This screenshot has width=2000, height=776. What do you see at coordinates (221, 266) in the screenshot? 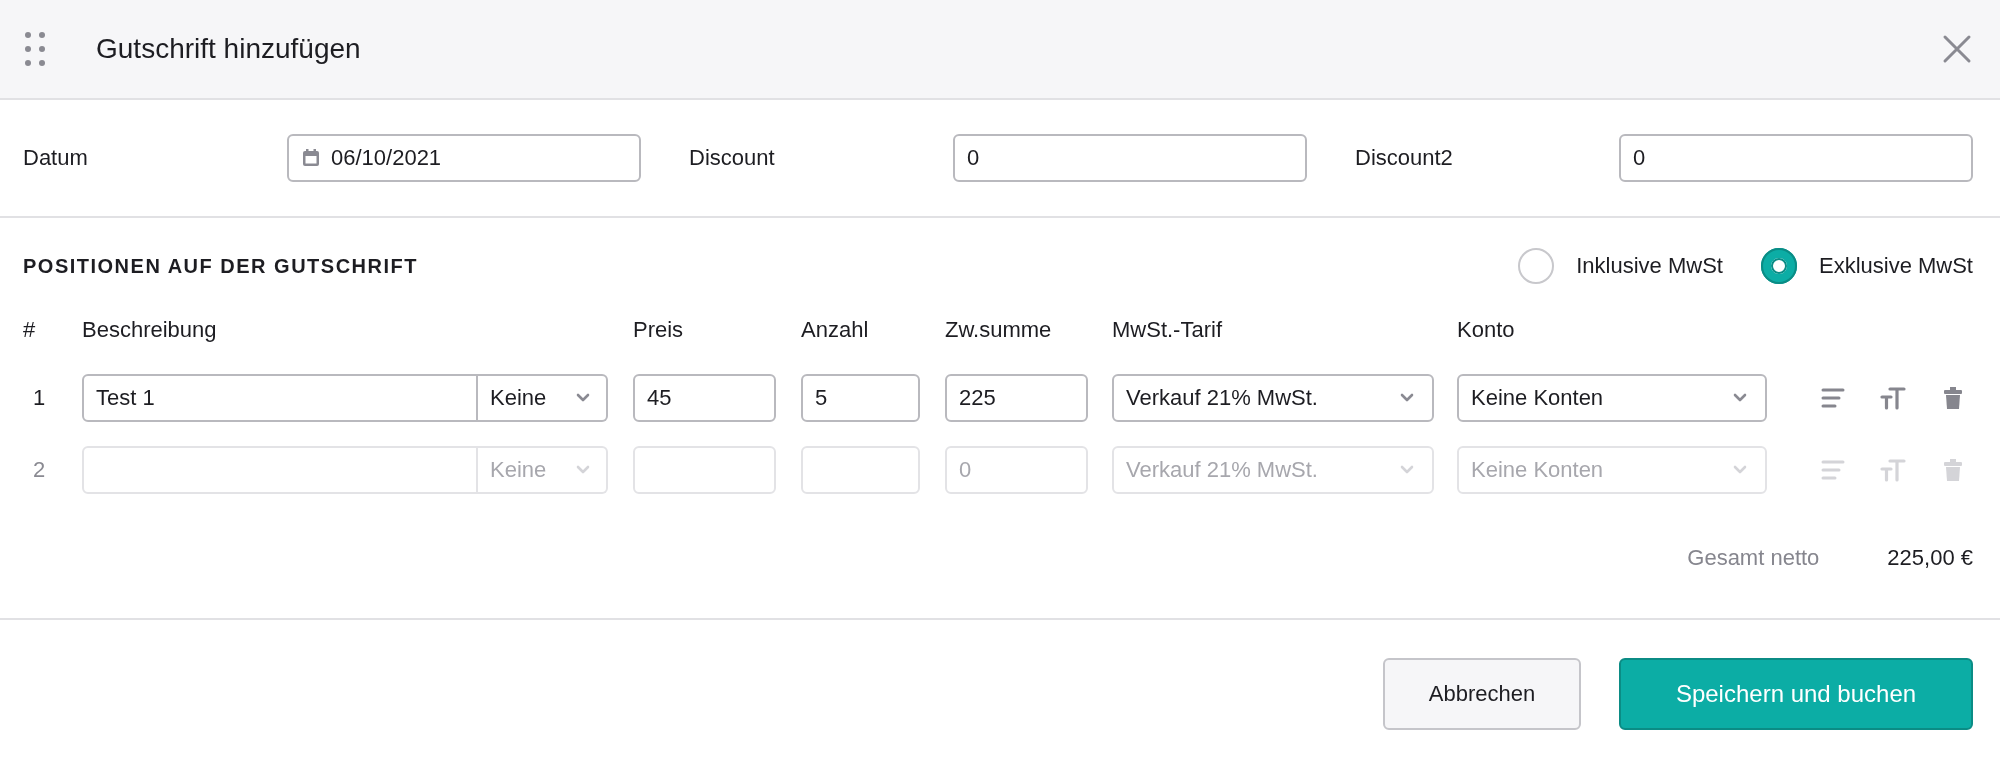
I see `section-title: POSITIONEN AUF DER GUTSCHRIFT` at bounding box center [221, 266].